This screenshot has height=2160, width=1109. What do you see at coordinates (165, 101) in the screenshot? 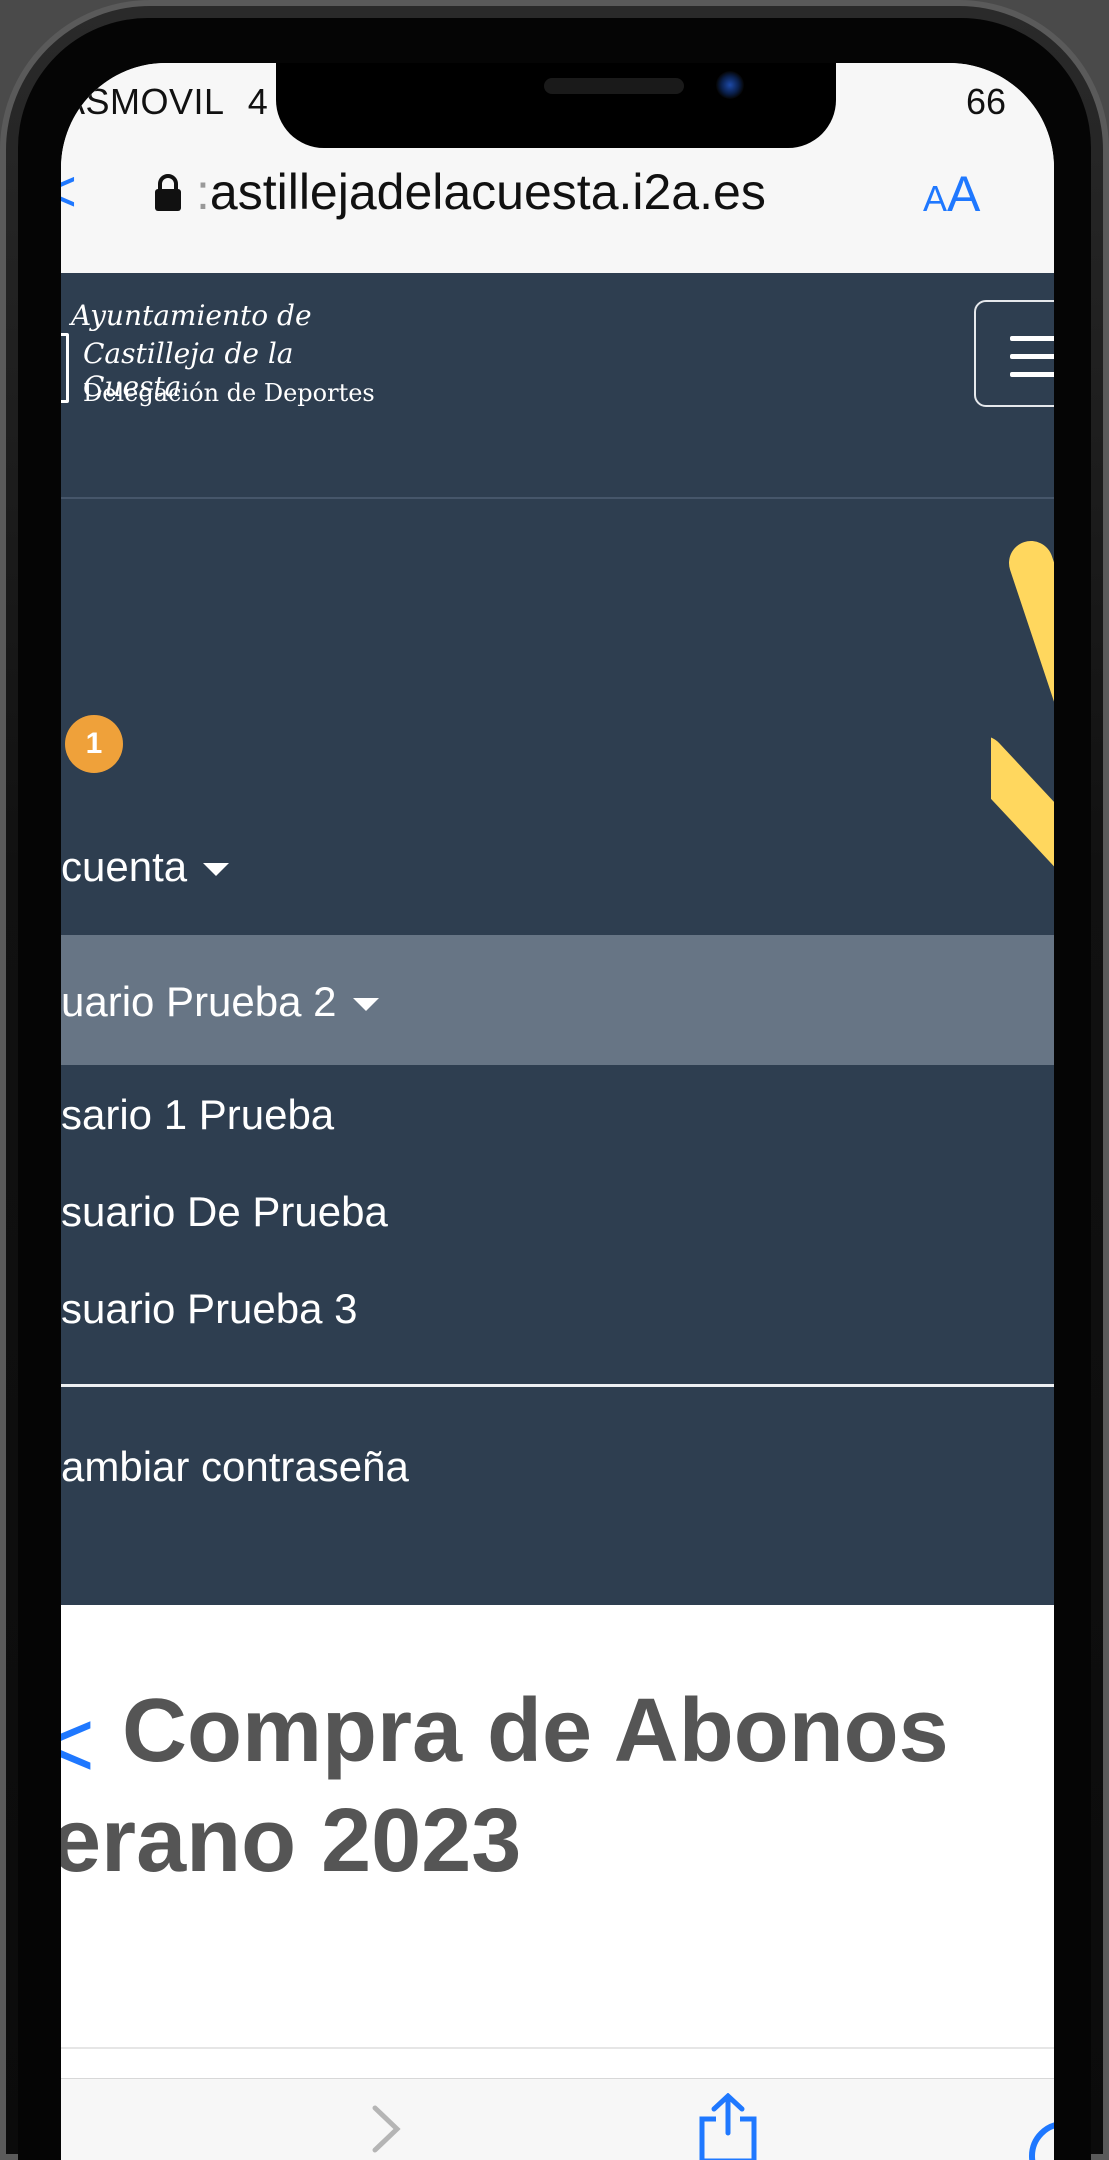
I see `carrier-label: ASMOVIL 4` at bounding box center [165, 101].